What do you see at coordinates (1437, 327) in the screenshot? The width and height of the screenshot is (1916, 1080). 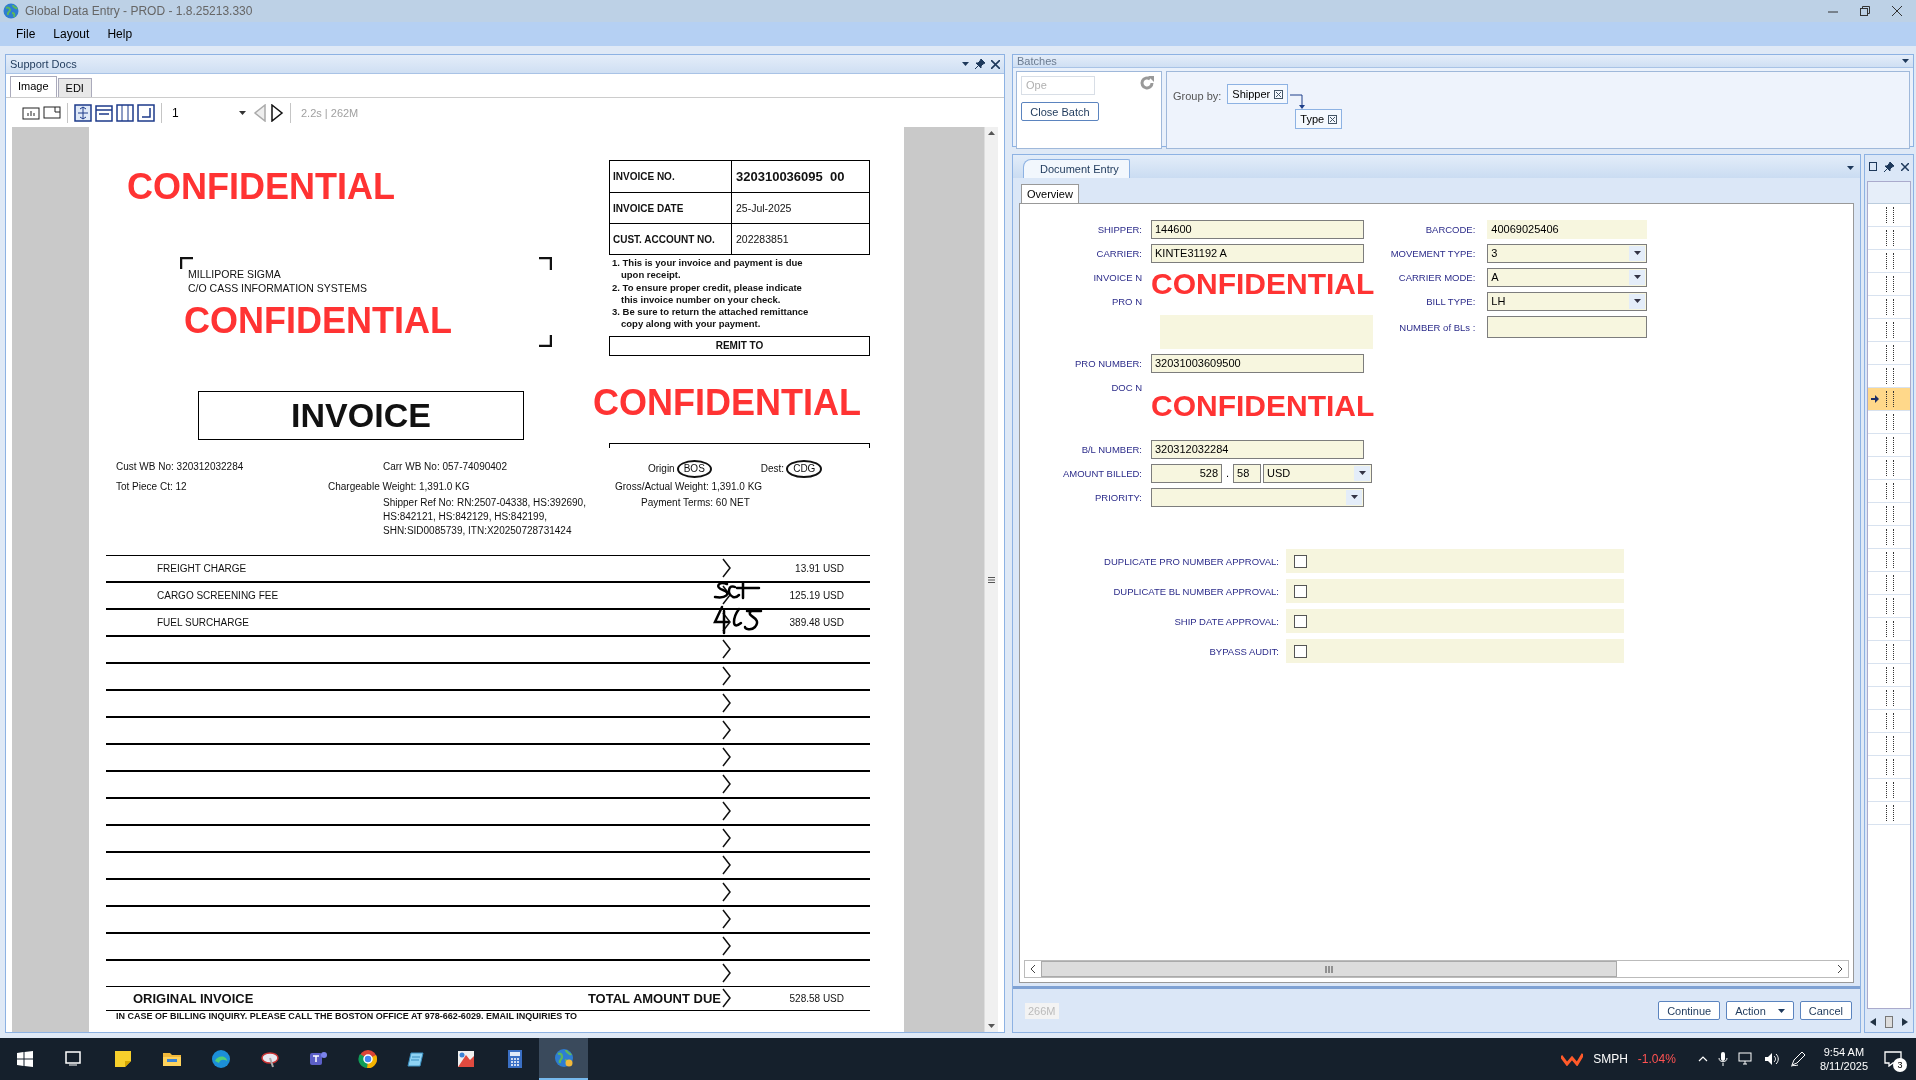 I see `field-label: NUMBER of BLs :` at bounding box center [1437, 327].